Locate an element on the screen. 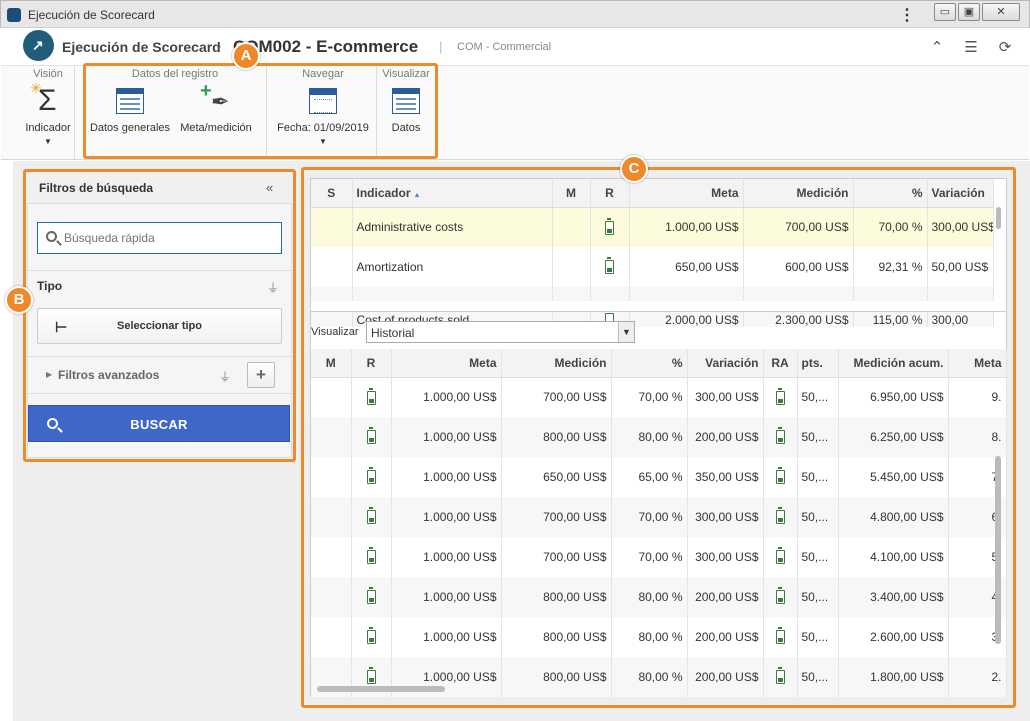 This screenshot has height=721, width=1030. callout-badge-b: B is located at coordinates (19, 300).